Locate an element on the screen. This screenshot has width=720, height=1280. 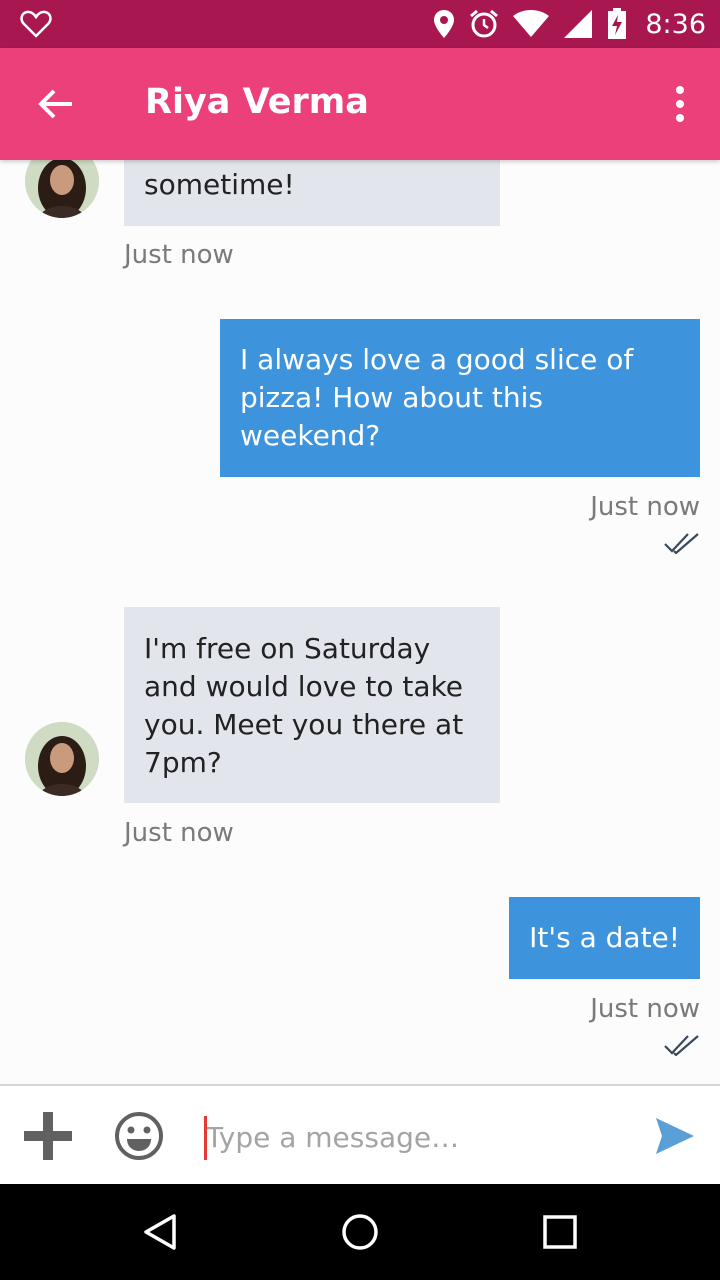
emoji-icon is located at coordinates (139, 1136).